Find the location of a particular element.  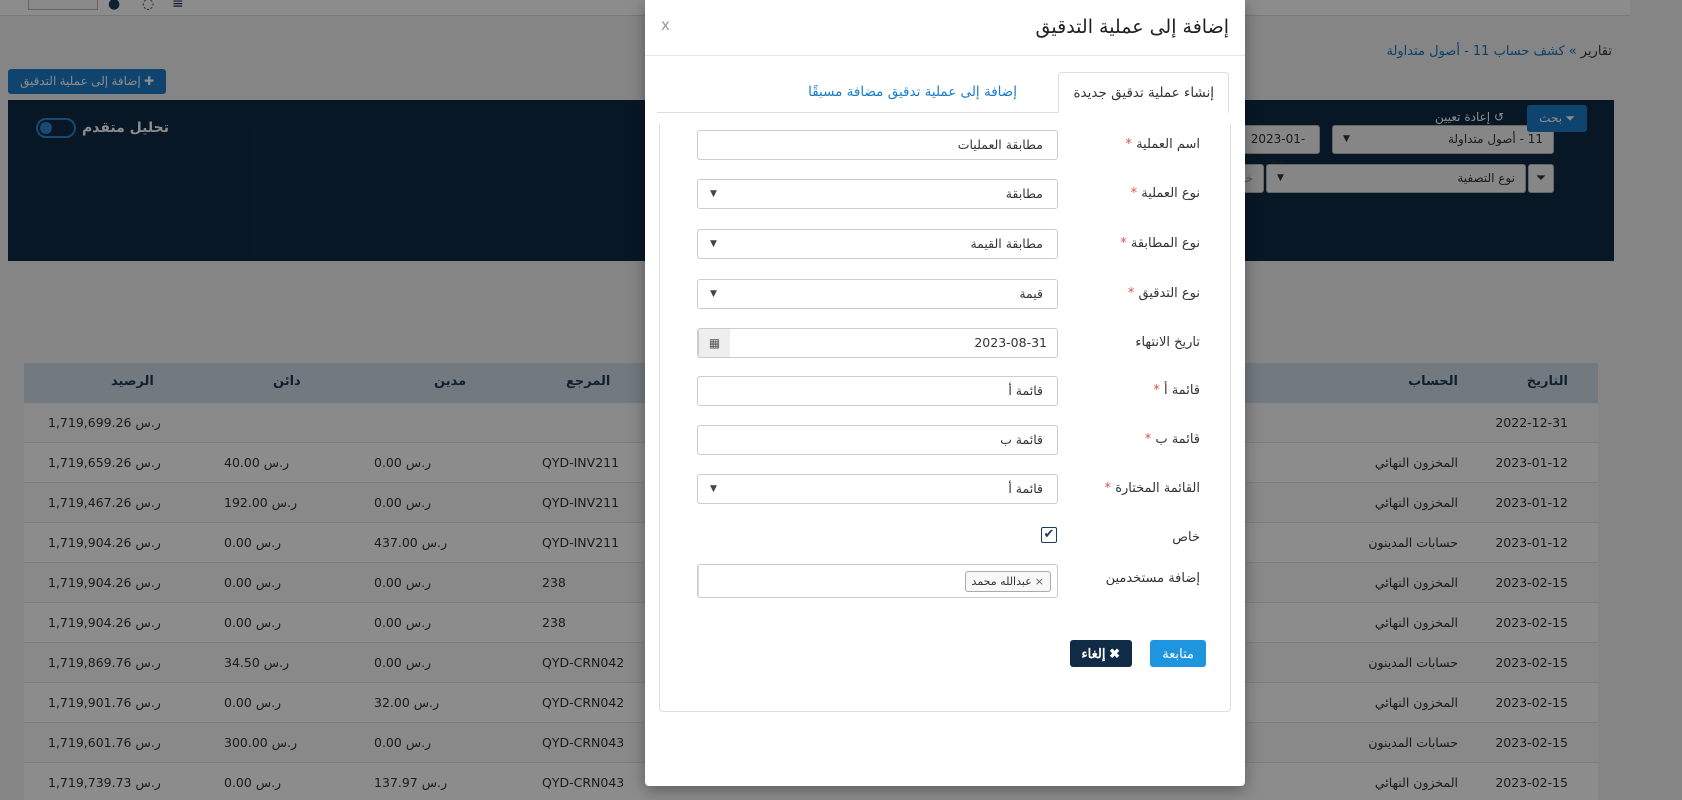

close-icon: x is located at coordinates (665, 25).